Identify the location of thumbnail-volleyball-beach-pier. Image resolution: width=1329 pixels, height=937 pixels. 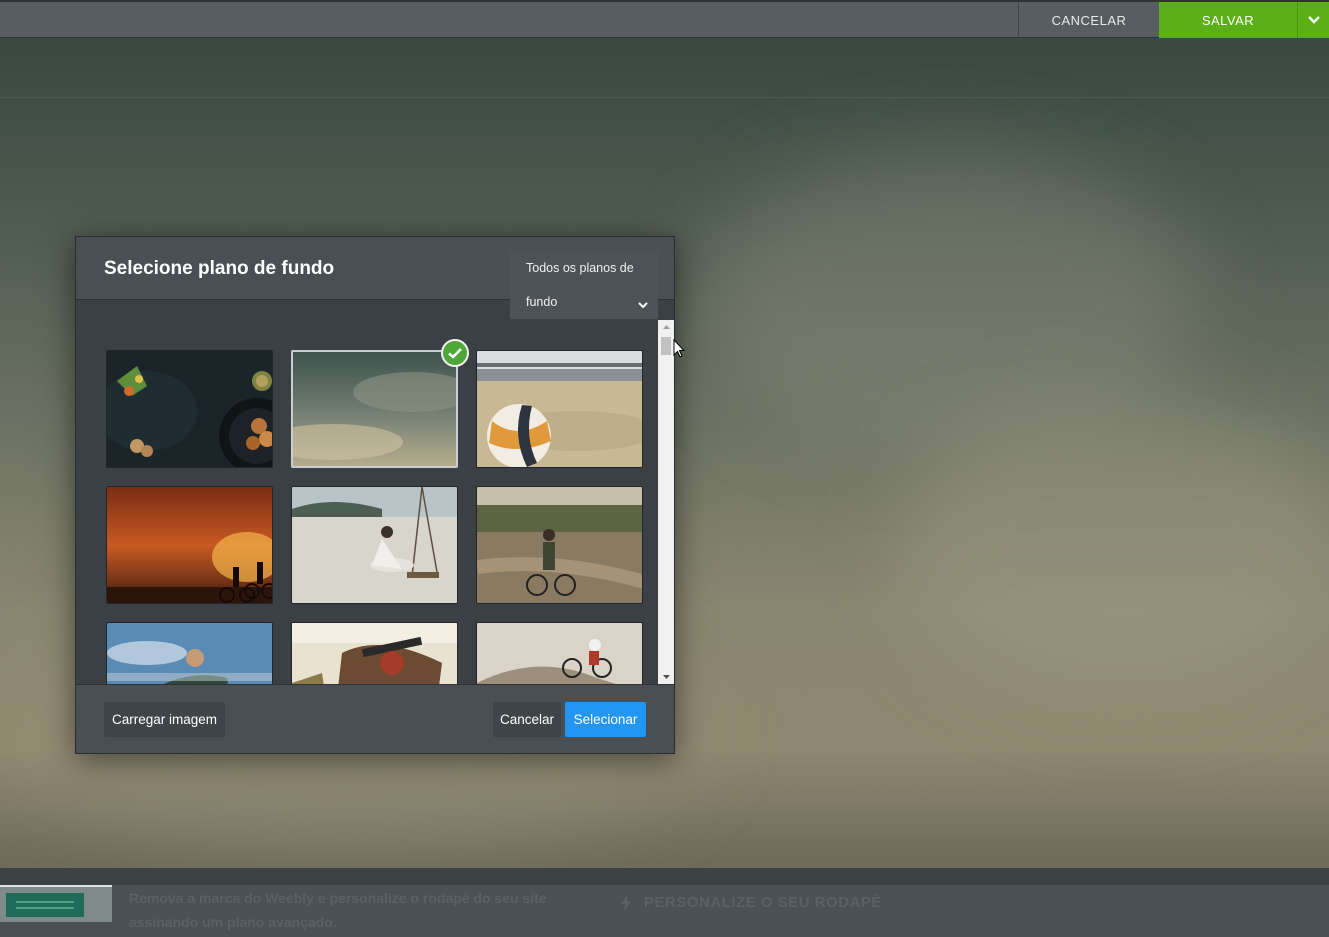
(559, 409).